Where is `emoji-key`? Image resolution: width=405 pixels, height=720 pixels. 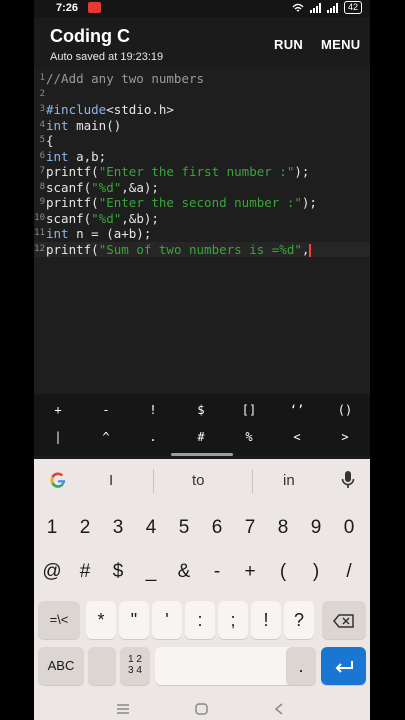 emoji-key is located at coordinates (102, 666).